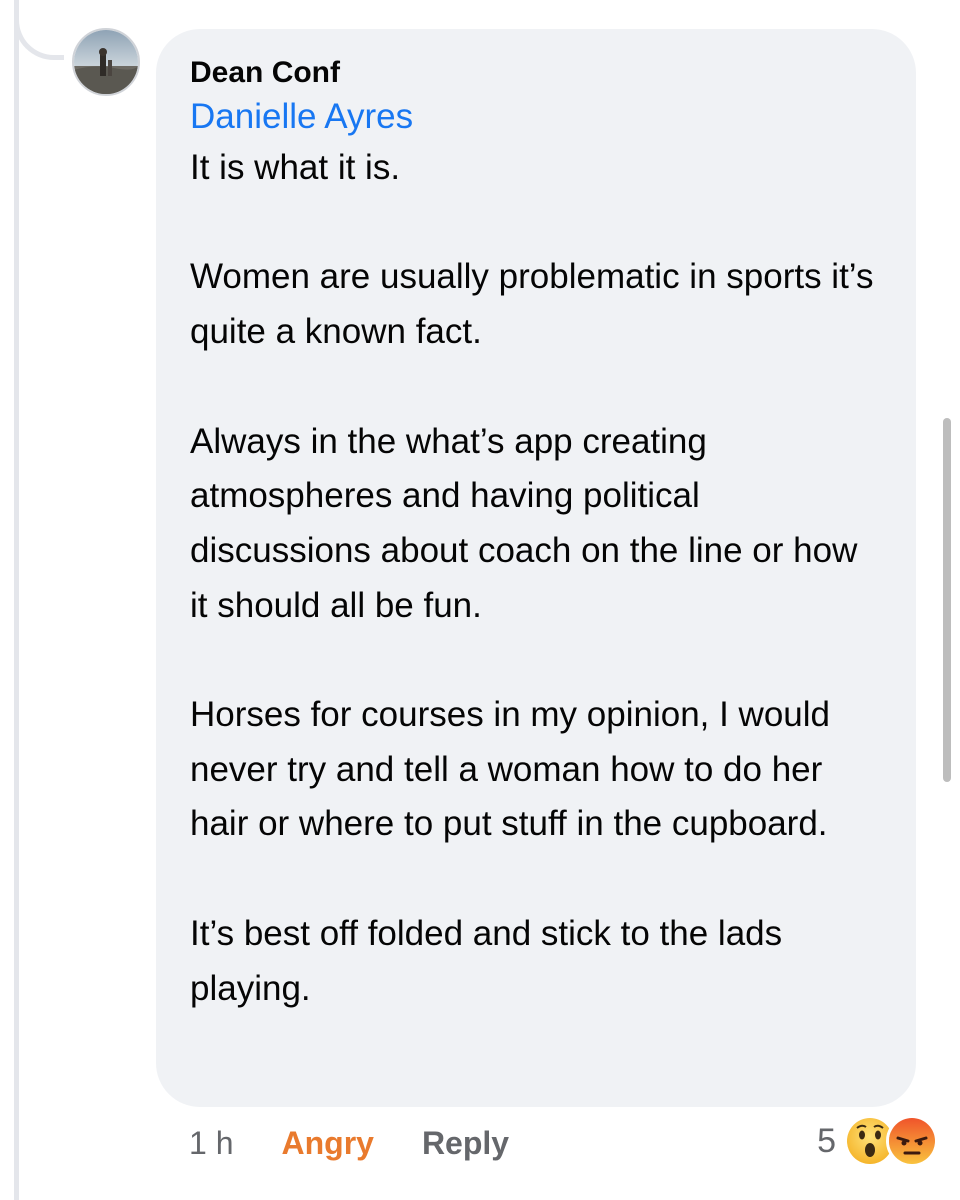 This screenshot has height=1200, width=960. I want to click on comment-timestamp: 1 h, so click(211, 1143).